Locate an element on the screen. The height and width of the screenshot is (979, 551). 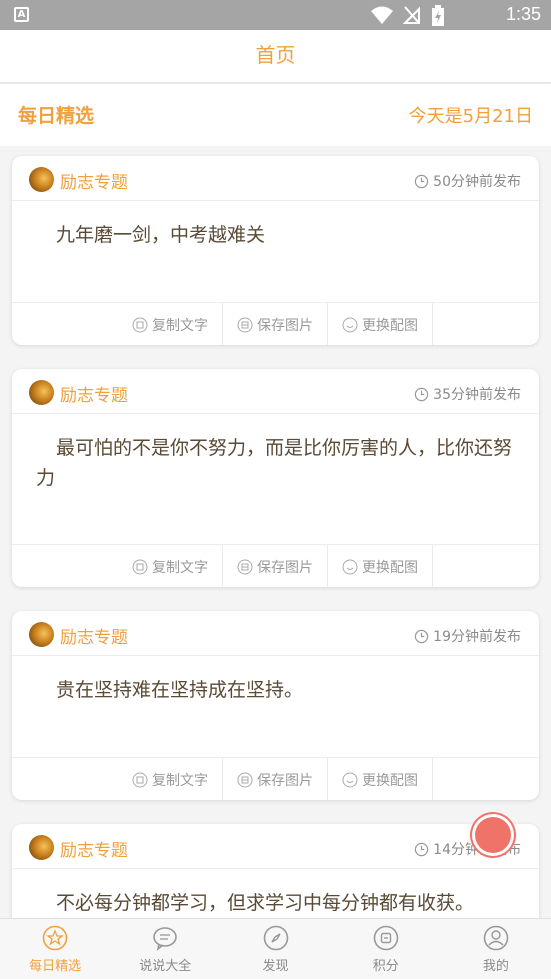
status-time: 1:35 is located at coordinates (523, 14).